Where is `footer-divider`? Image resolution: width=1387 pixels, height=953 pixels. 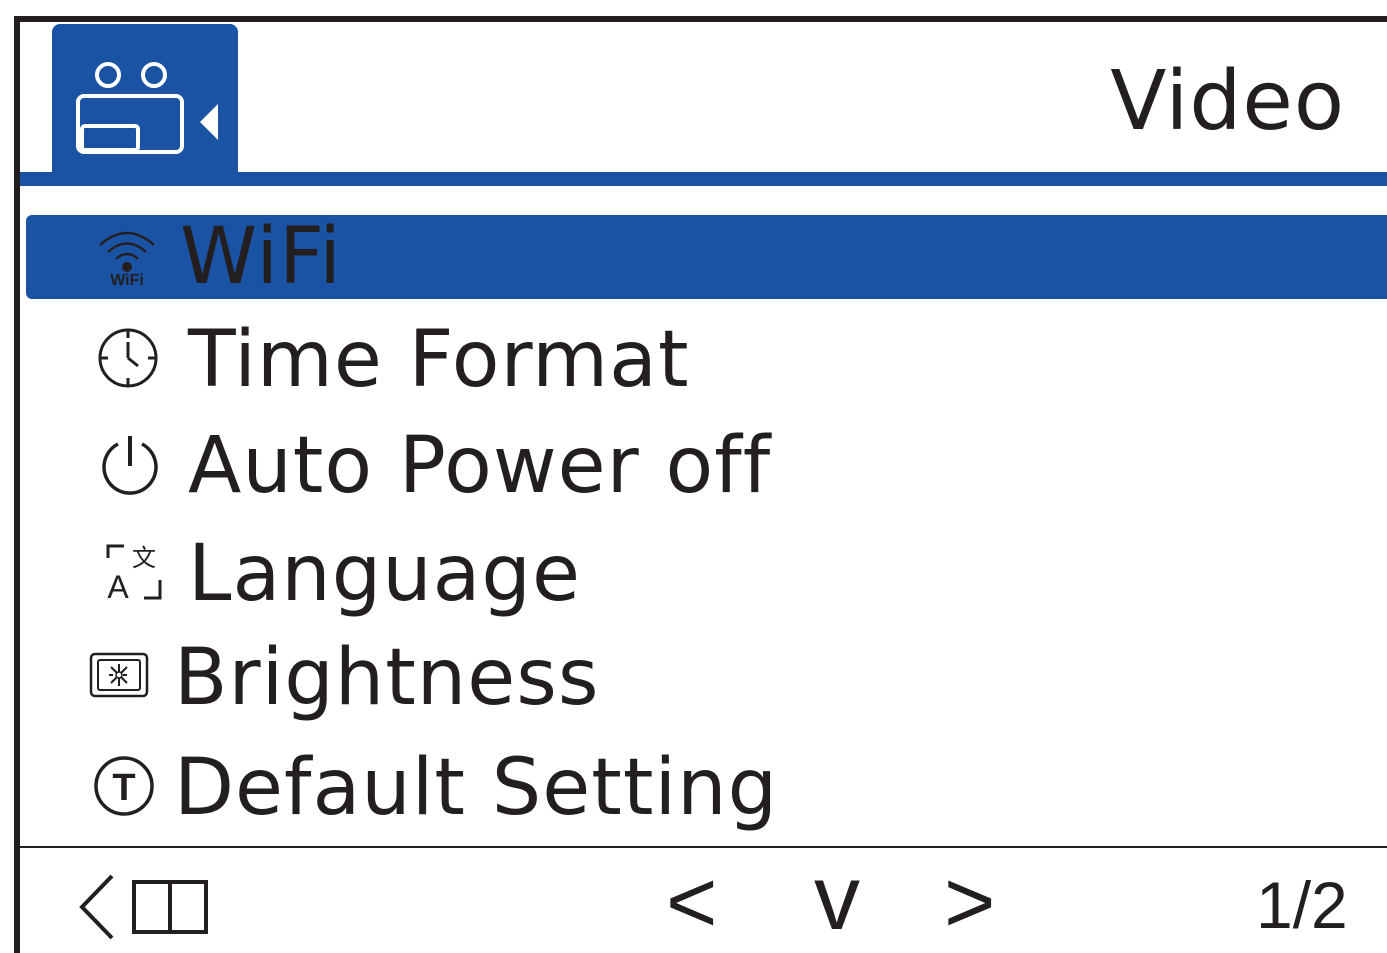 footer-divider is located at coordinates (703, 847).